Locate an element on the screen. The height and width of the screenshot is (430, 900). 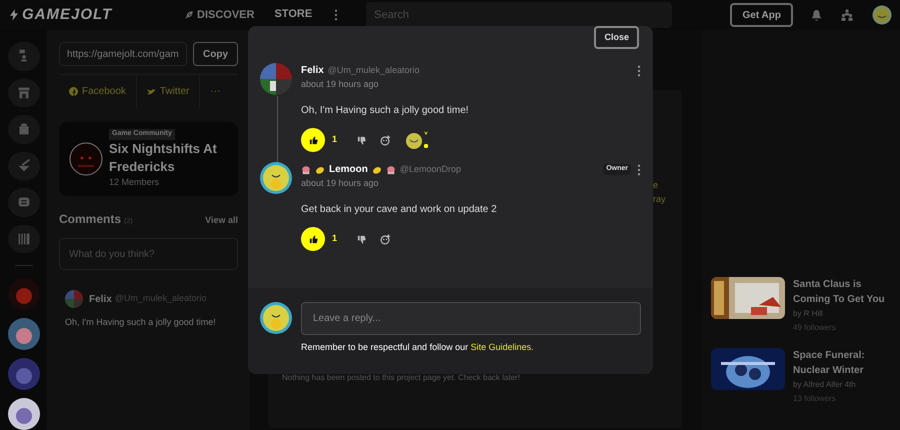
user-handle: @LemoonDrop is located at coordinates (431, 169).